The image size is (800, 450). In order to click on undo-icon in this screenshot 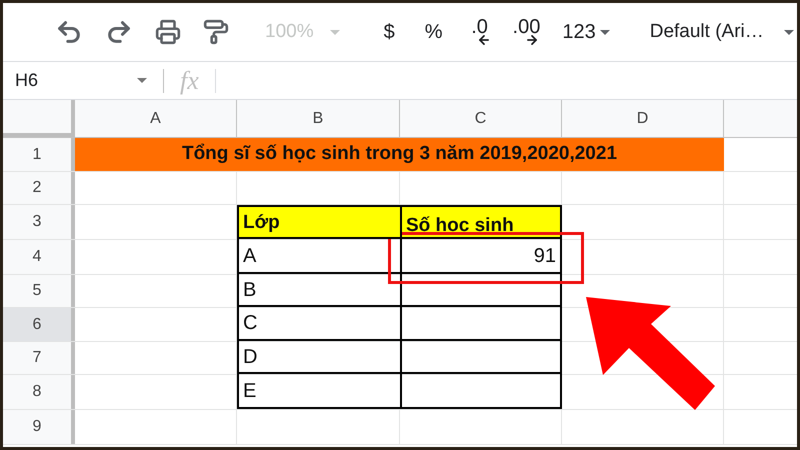, I will do `click(69, 32)`.